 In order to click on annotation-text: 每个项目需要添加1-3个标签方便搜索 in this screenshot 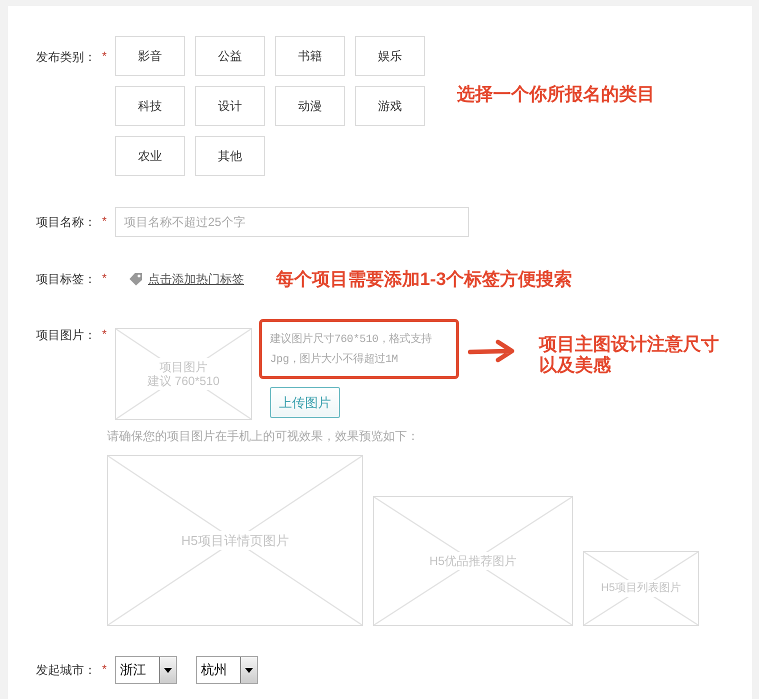, I will do `click(424, 279)`.